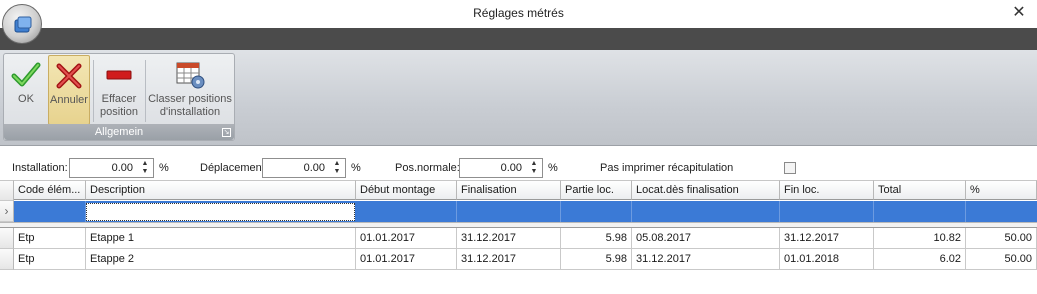  Describe the element at coordinates (509, 190) in the screenshot. I see `column-header-finalisation: Finalisation` at that location.